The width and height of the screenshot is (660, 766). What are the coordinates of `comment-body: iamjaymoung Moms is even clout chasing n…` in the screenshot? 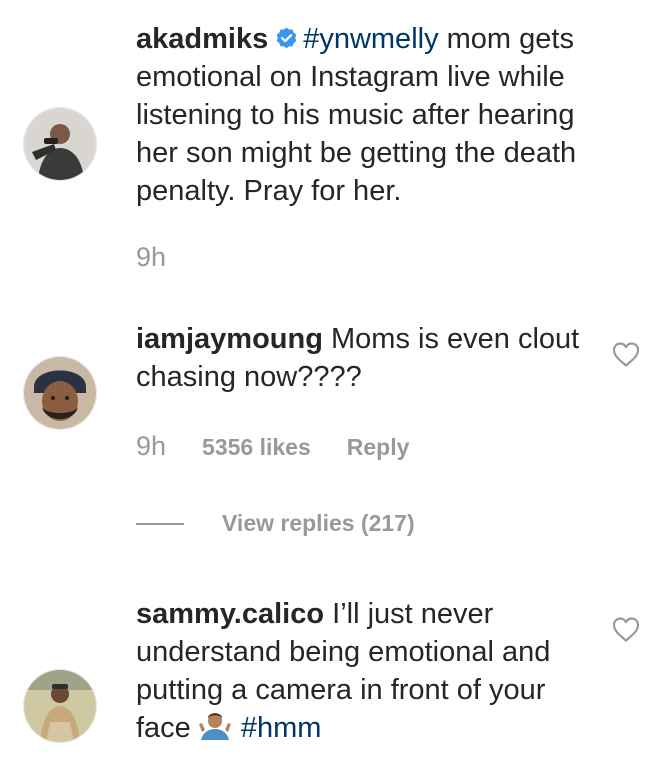 It's located at (371, 358).